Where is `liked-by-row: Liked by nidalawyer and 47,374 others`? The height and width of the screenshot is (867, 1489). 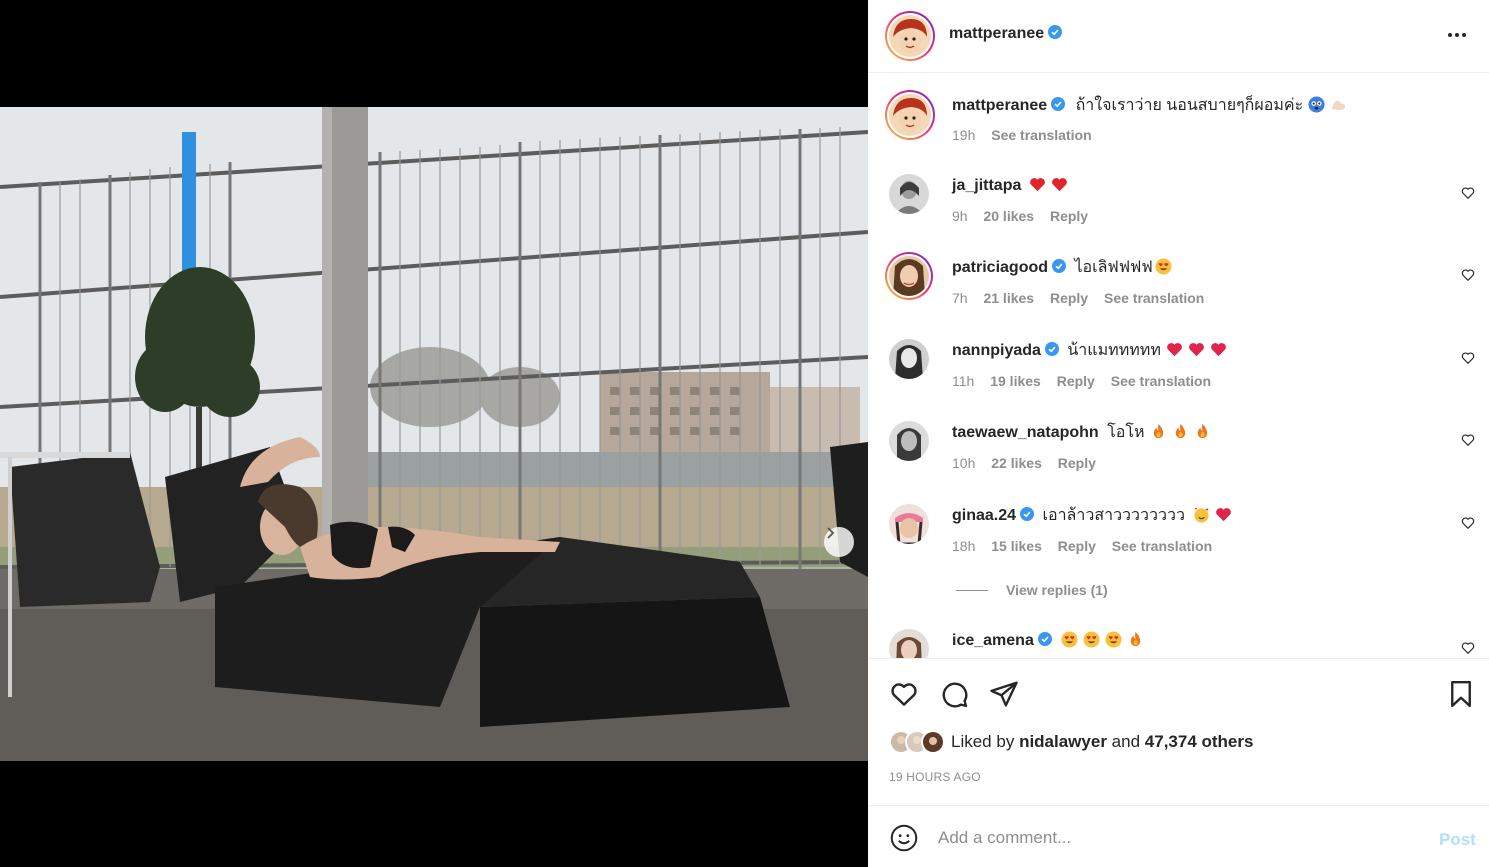 liked-by-row: Liked by nidalawyer and 47,374 others is located at coordinates (1071, 742).